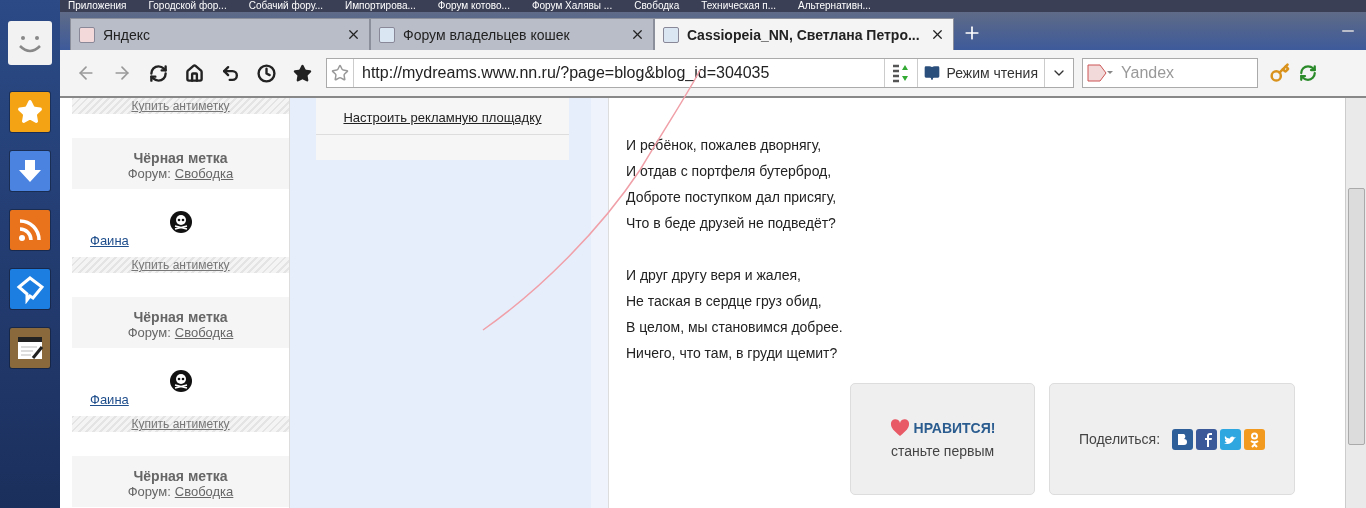 This screenshot has height=508, width=1366. I want to click on share-label: Поделиться:, so click(1119, 439).